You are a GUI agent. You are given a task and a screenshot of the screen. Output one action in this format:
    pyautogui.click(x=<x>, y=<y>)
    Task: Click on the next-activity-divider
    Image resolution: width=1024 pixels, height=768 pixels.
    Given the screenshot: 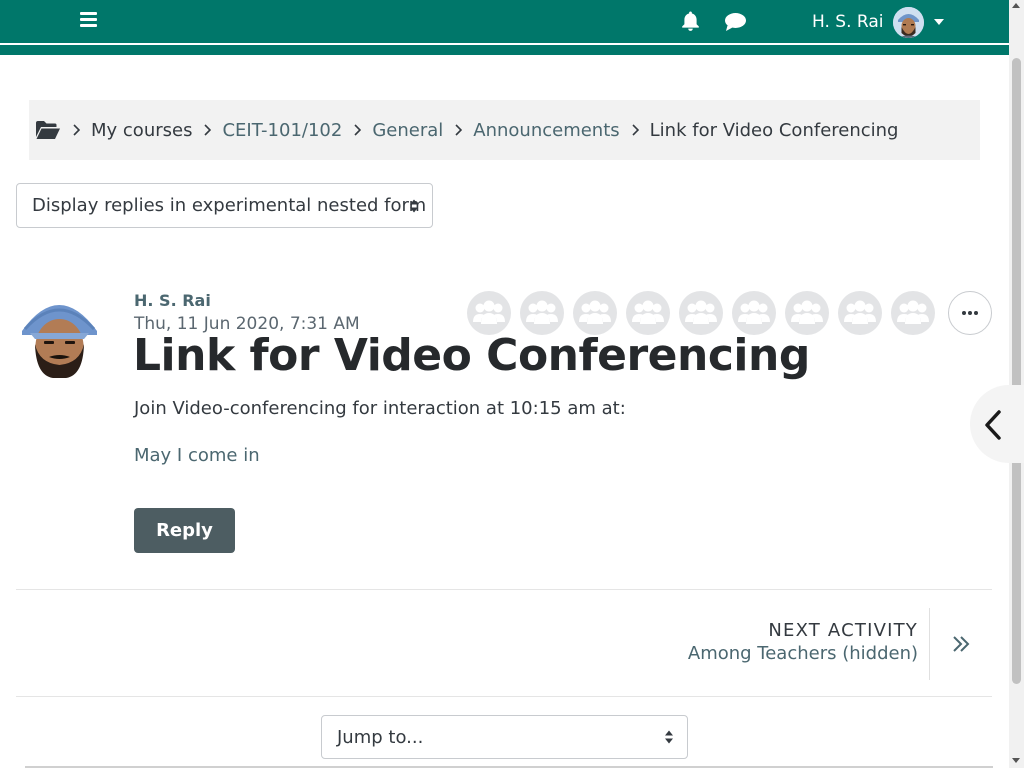 What is the action you would take?
    pyautogui.click(x=929, y=644)
    